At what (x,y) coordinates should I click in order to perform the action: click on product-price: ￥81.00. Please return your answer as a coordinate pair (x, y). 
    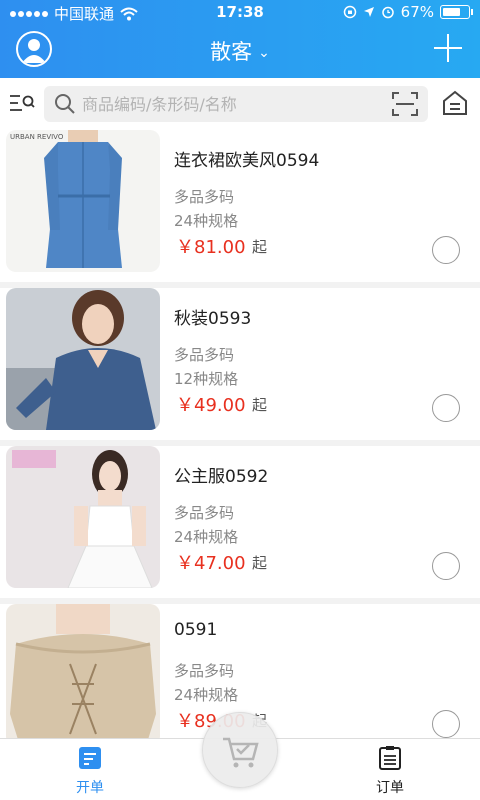
    Looking at the image, I should click on (211, 247).